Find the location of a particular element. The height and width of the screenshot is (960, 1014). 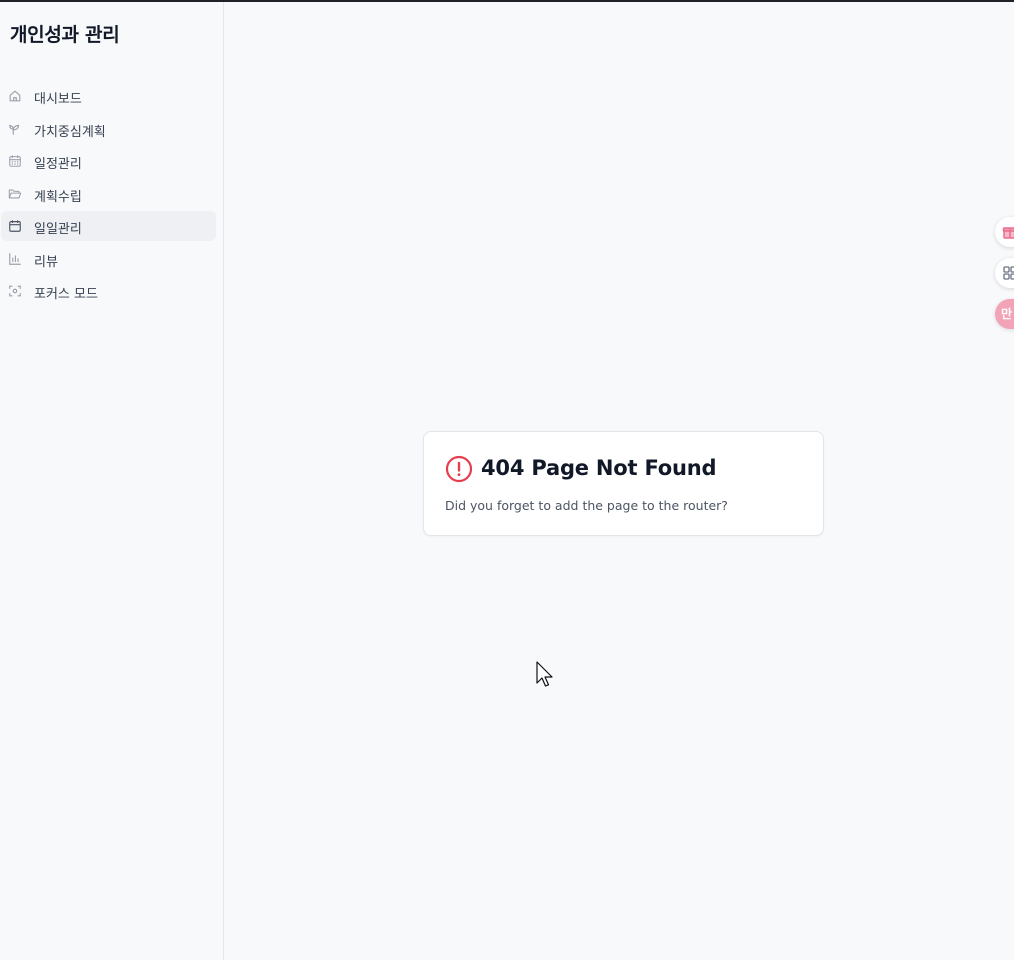

error-title: 404 Page Not Found is located at coordinates (599, 468).